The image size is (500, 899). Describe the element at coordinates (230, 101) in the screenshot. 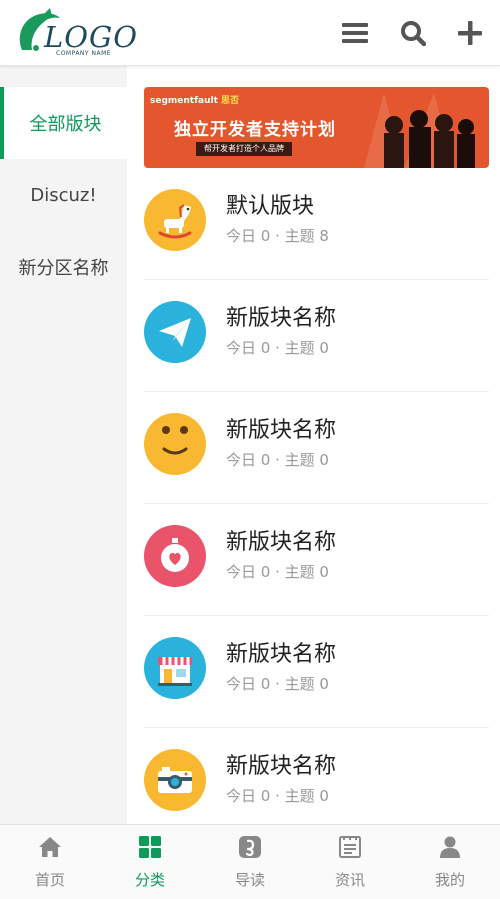

I see `banner-brand-suffix: 思否` at that location.